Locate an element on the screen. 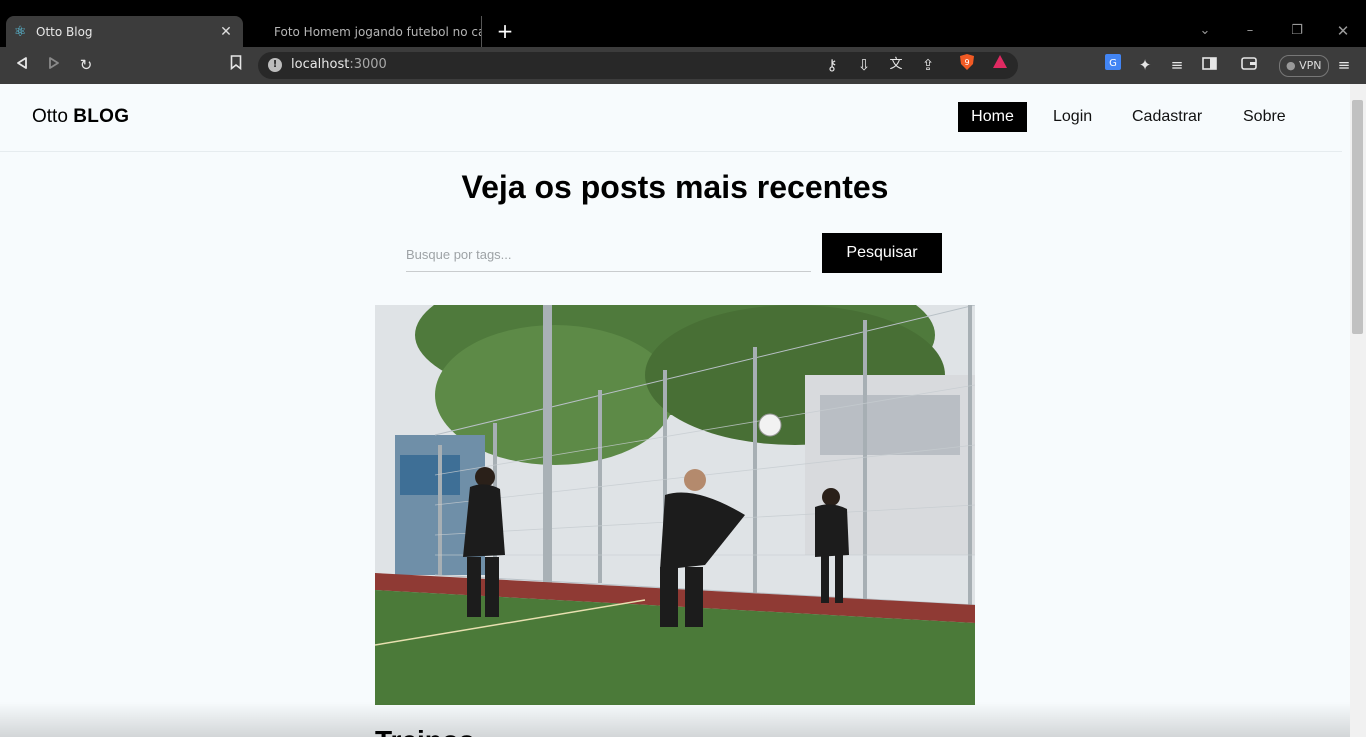  scrollbar-thumb is located at coordinates (1357, 217).